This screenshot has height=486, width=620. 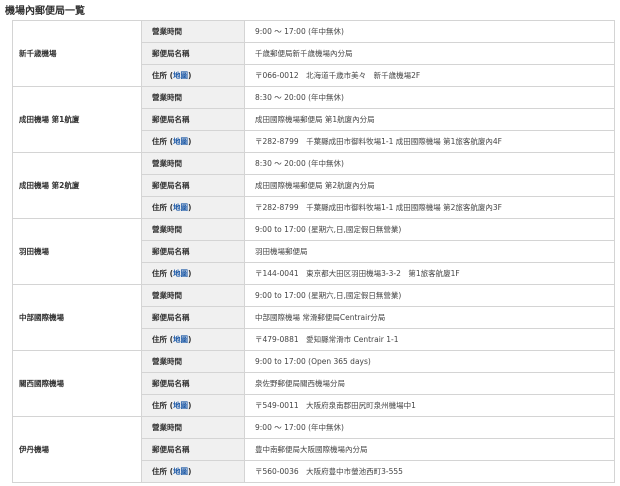 I want to click on table-row: 中部國際機場 營業時間 9:00 to 17:00 (星期六,日,國定假日無營業), so click(x=313, y=317).